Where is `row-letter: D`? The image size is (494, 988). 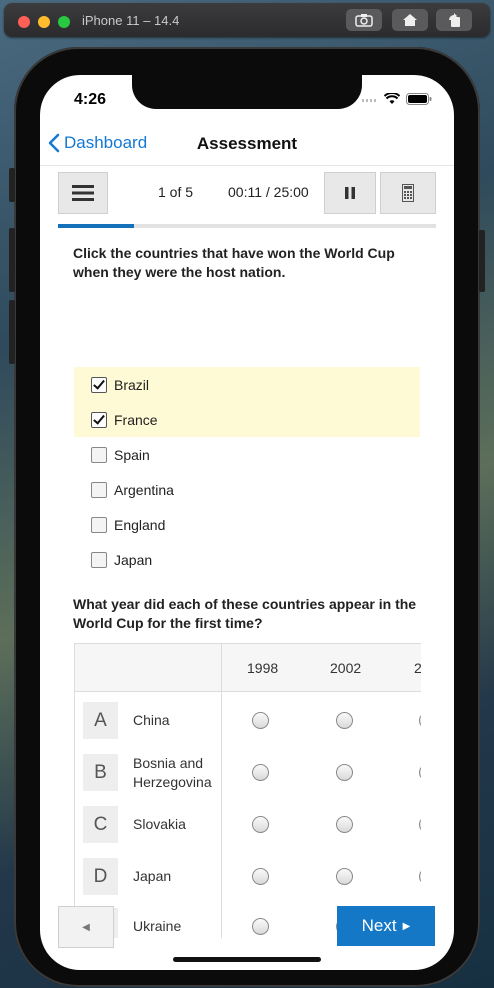
row-letter: D is located at coordinates (100, 876).